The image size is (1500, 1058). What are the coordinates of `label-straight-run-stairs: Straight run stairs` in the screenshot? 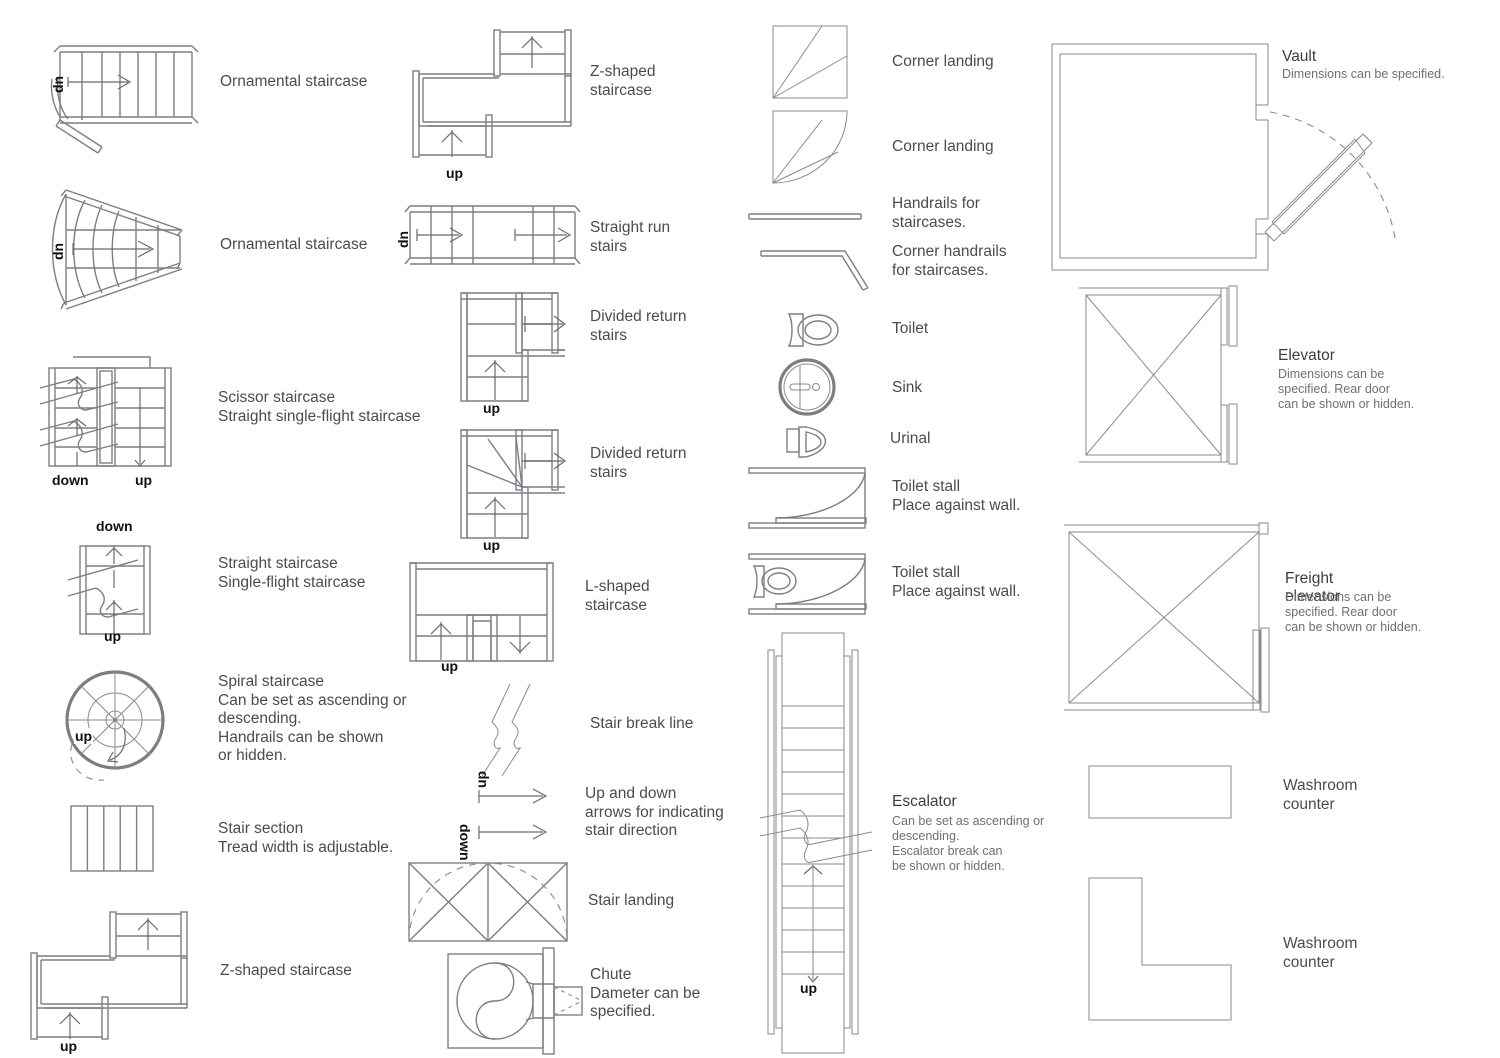 It's located at (630, 237).